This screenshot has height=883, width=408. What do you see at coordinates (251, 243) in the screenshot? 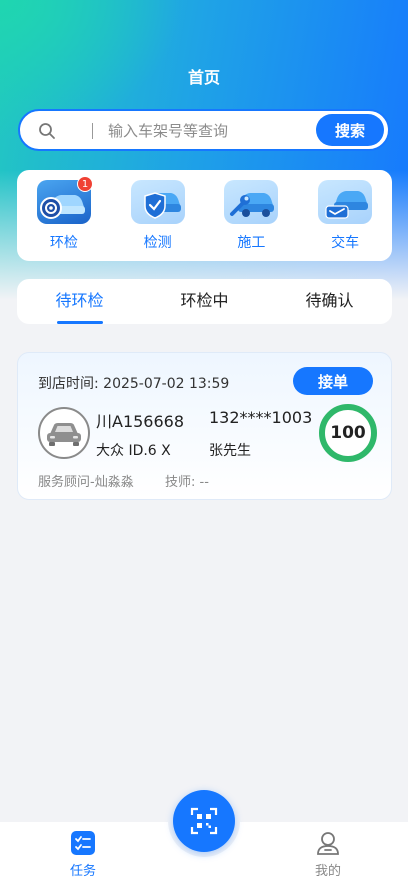
I see `category-label: 施工` at bounding box center [251, 243].